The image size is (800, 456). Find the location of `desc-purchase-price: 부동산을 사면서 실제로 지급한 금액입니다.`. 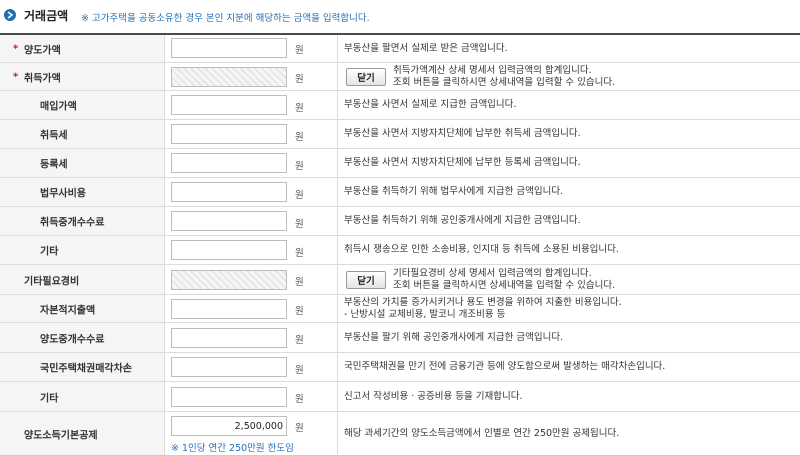

desc-purchase-price: 부동산을 사면서 실제로 지급한 금액입니다. is located at coordinates (430, 104).